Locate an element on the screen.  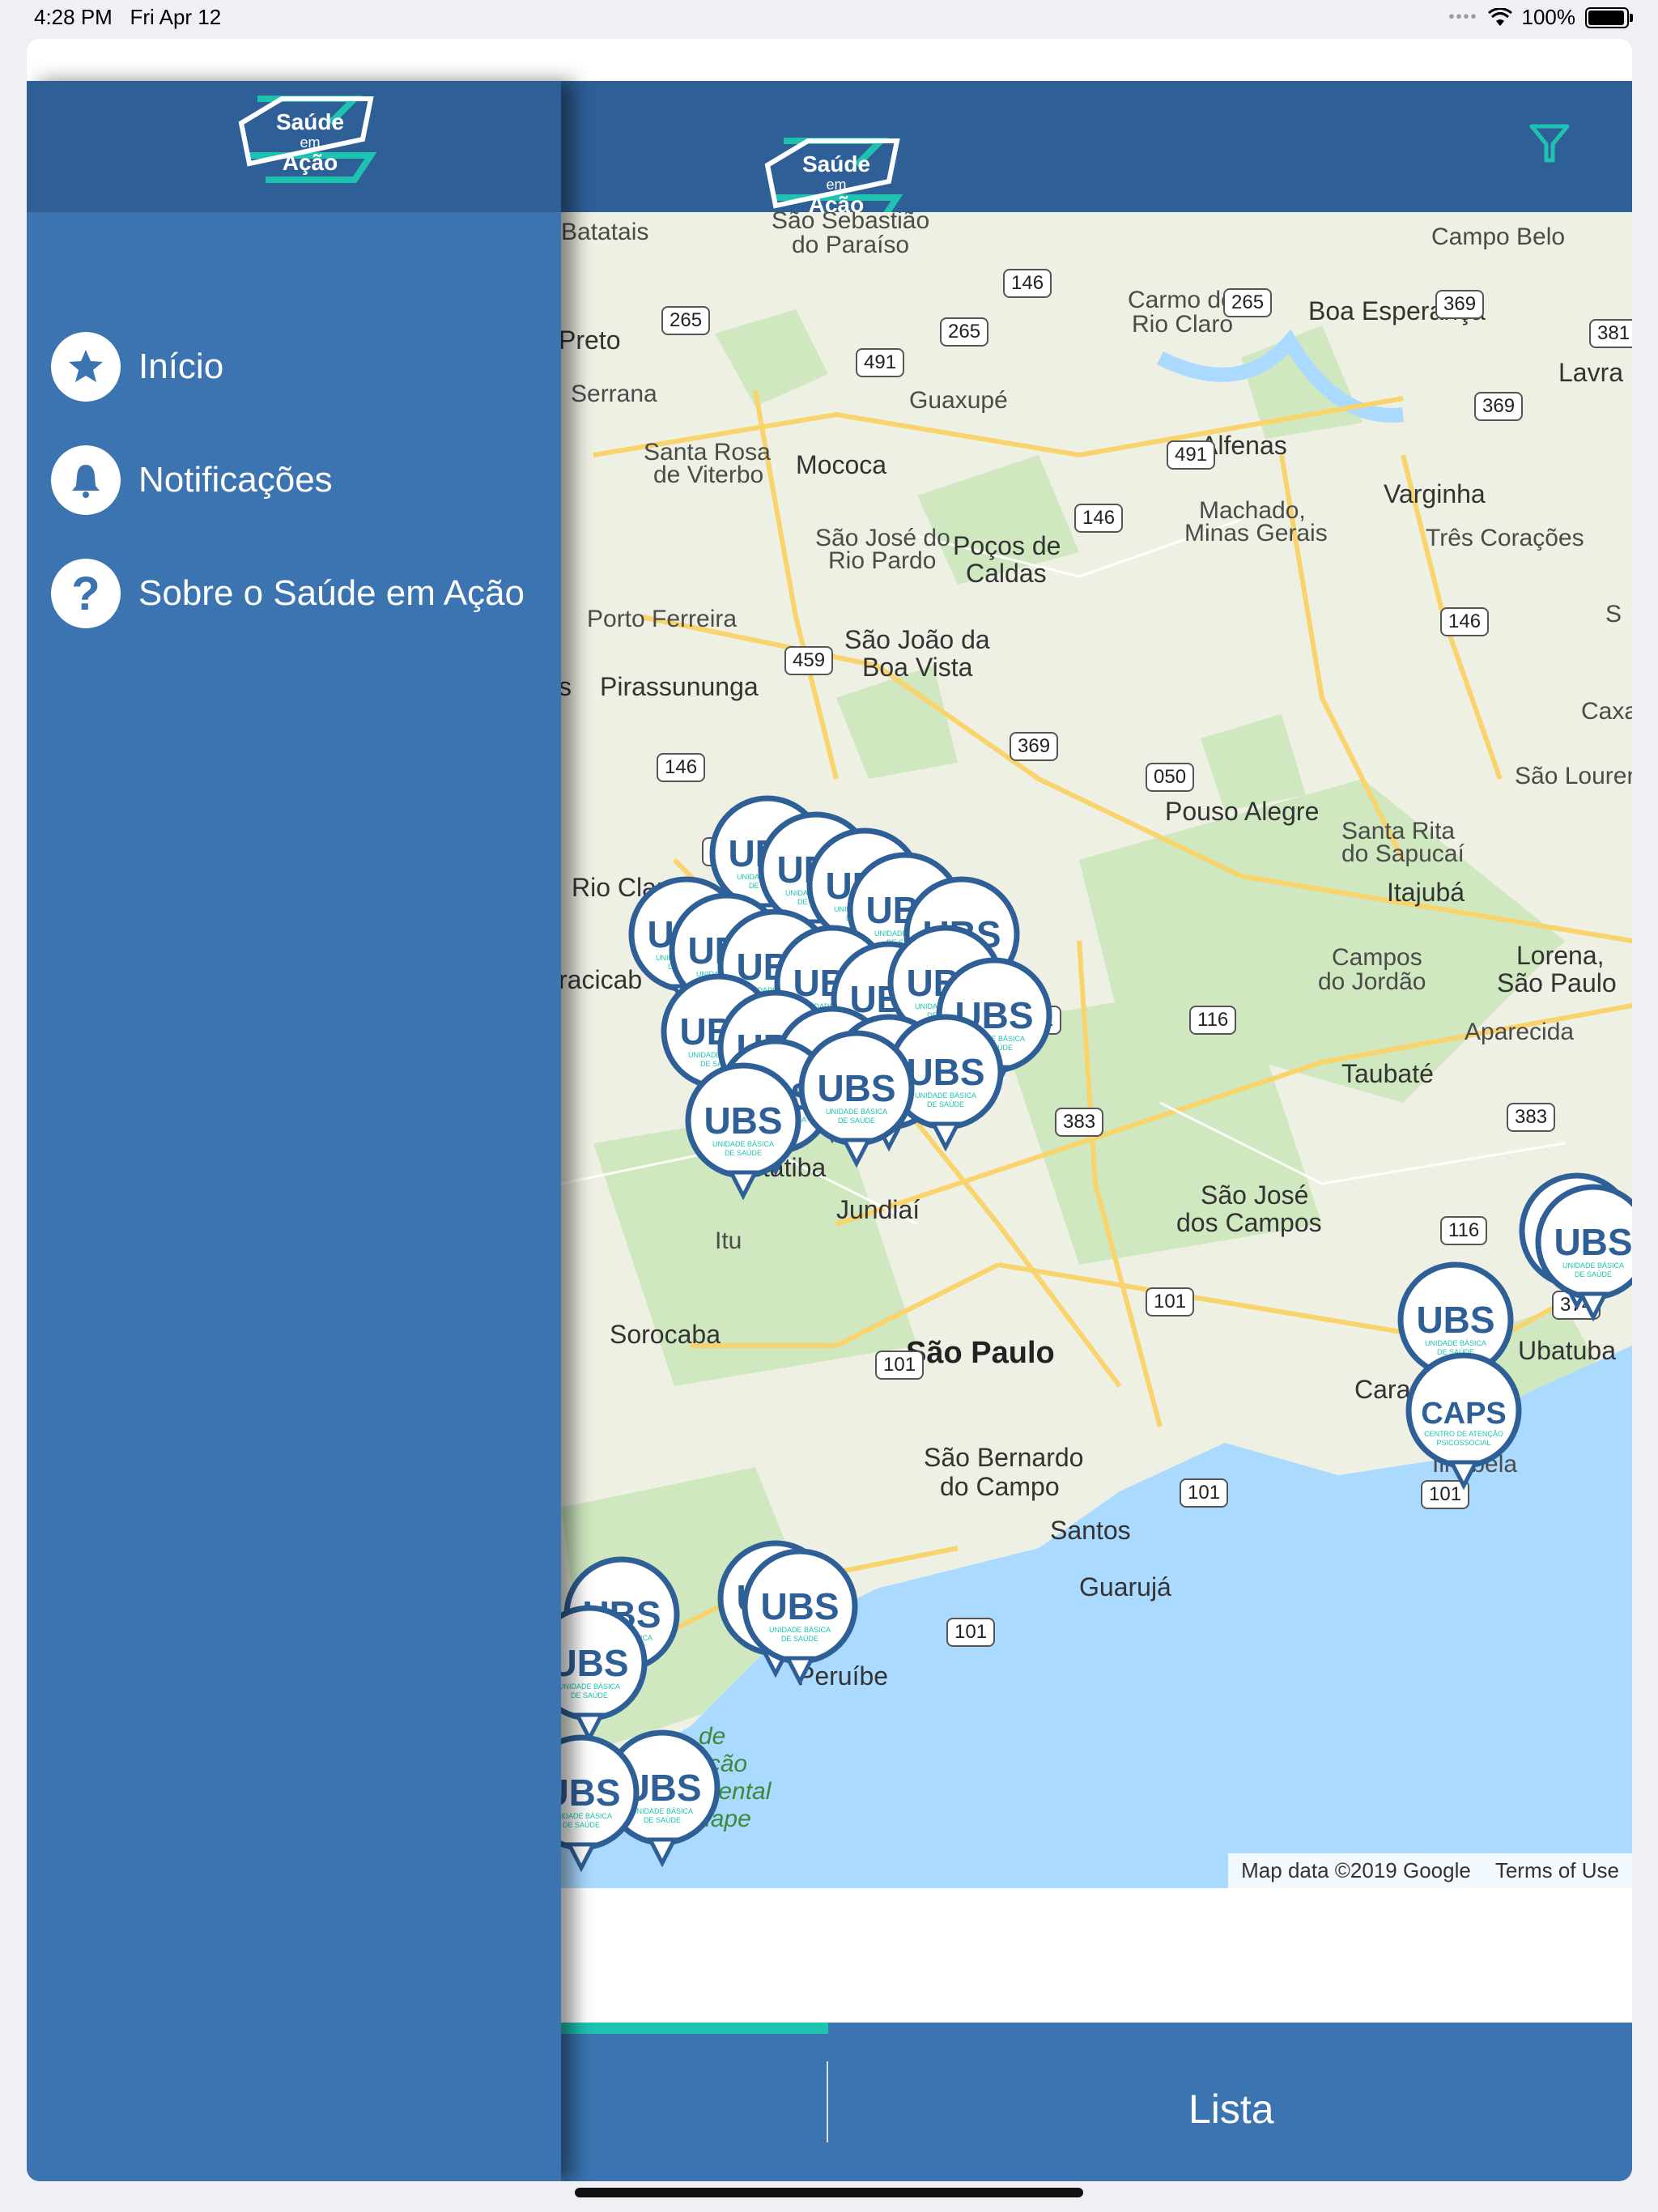
city-label: Guaxupé is located at coordinates (958, 401).